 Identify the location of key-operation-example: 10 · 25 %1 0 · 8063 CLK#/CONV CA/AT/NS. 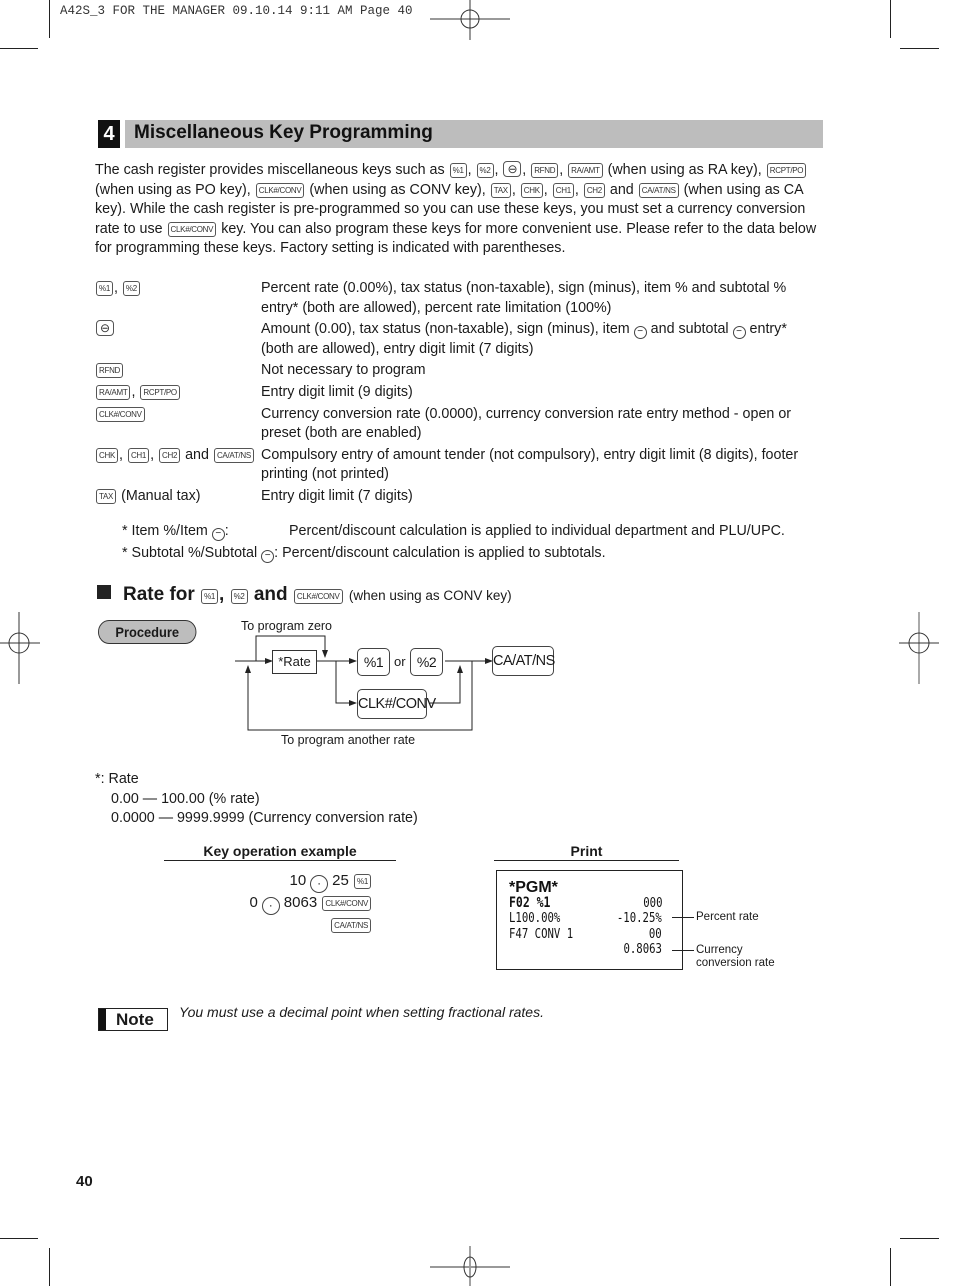
(286, 903).